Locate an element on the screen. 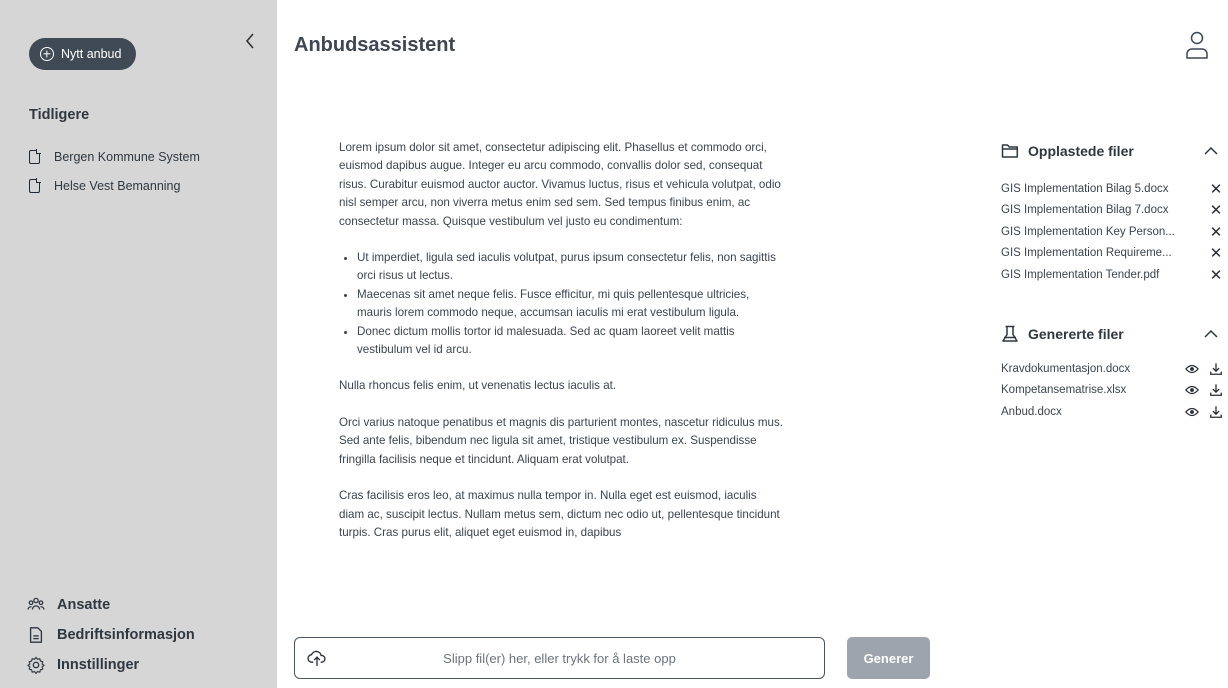 The height and width of the screenshot is (688, 1228). file-name: Kompetansematrise.xlsx is located at coordinates (1064, 390).